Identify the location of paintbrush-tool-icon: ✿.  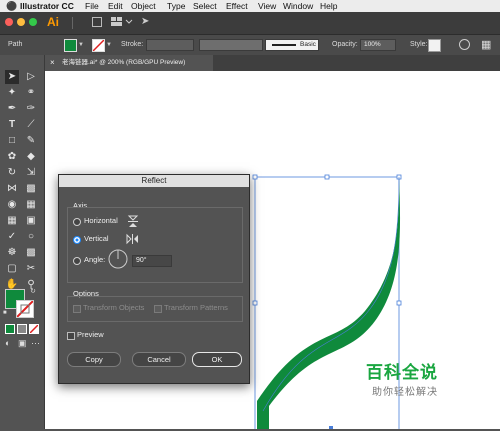
(12, 157).